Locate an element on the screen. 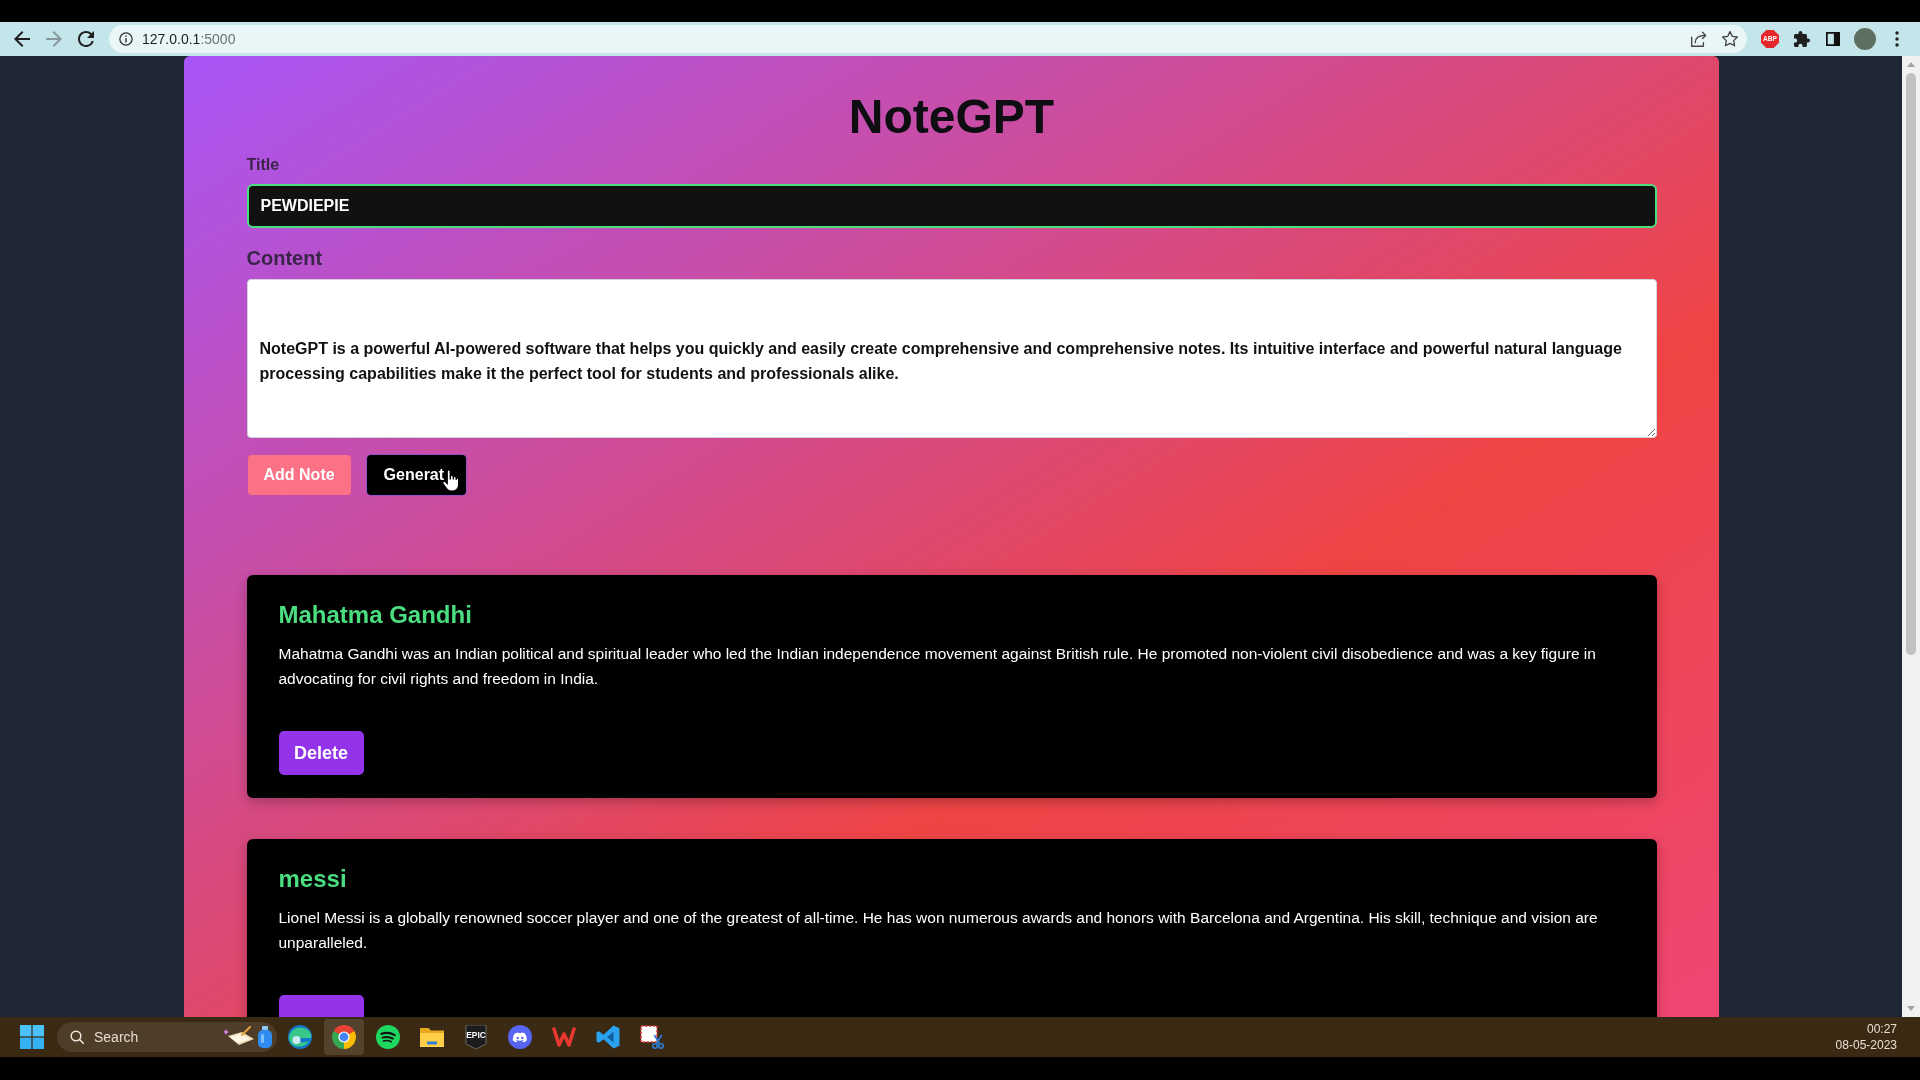 The width and height of the screenshot is (1920, 1080). puzzle-icon is located at coordinates (1802, 39).